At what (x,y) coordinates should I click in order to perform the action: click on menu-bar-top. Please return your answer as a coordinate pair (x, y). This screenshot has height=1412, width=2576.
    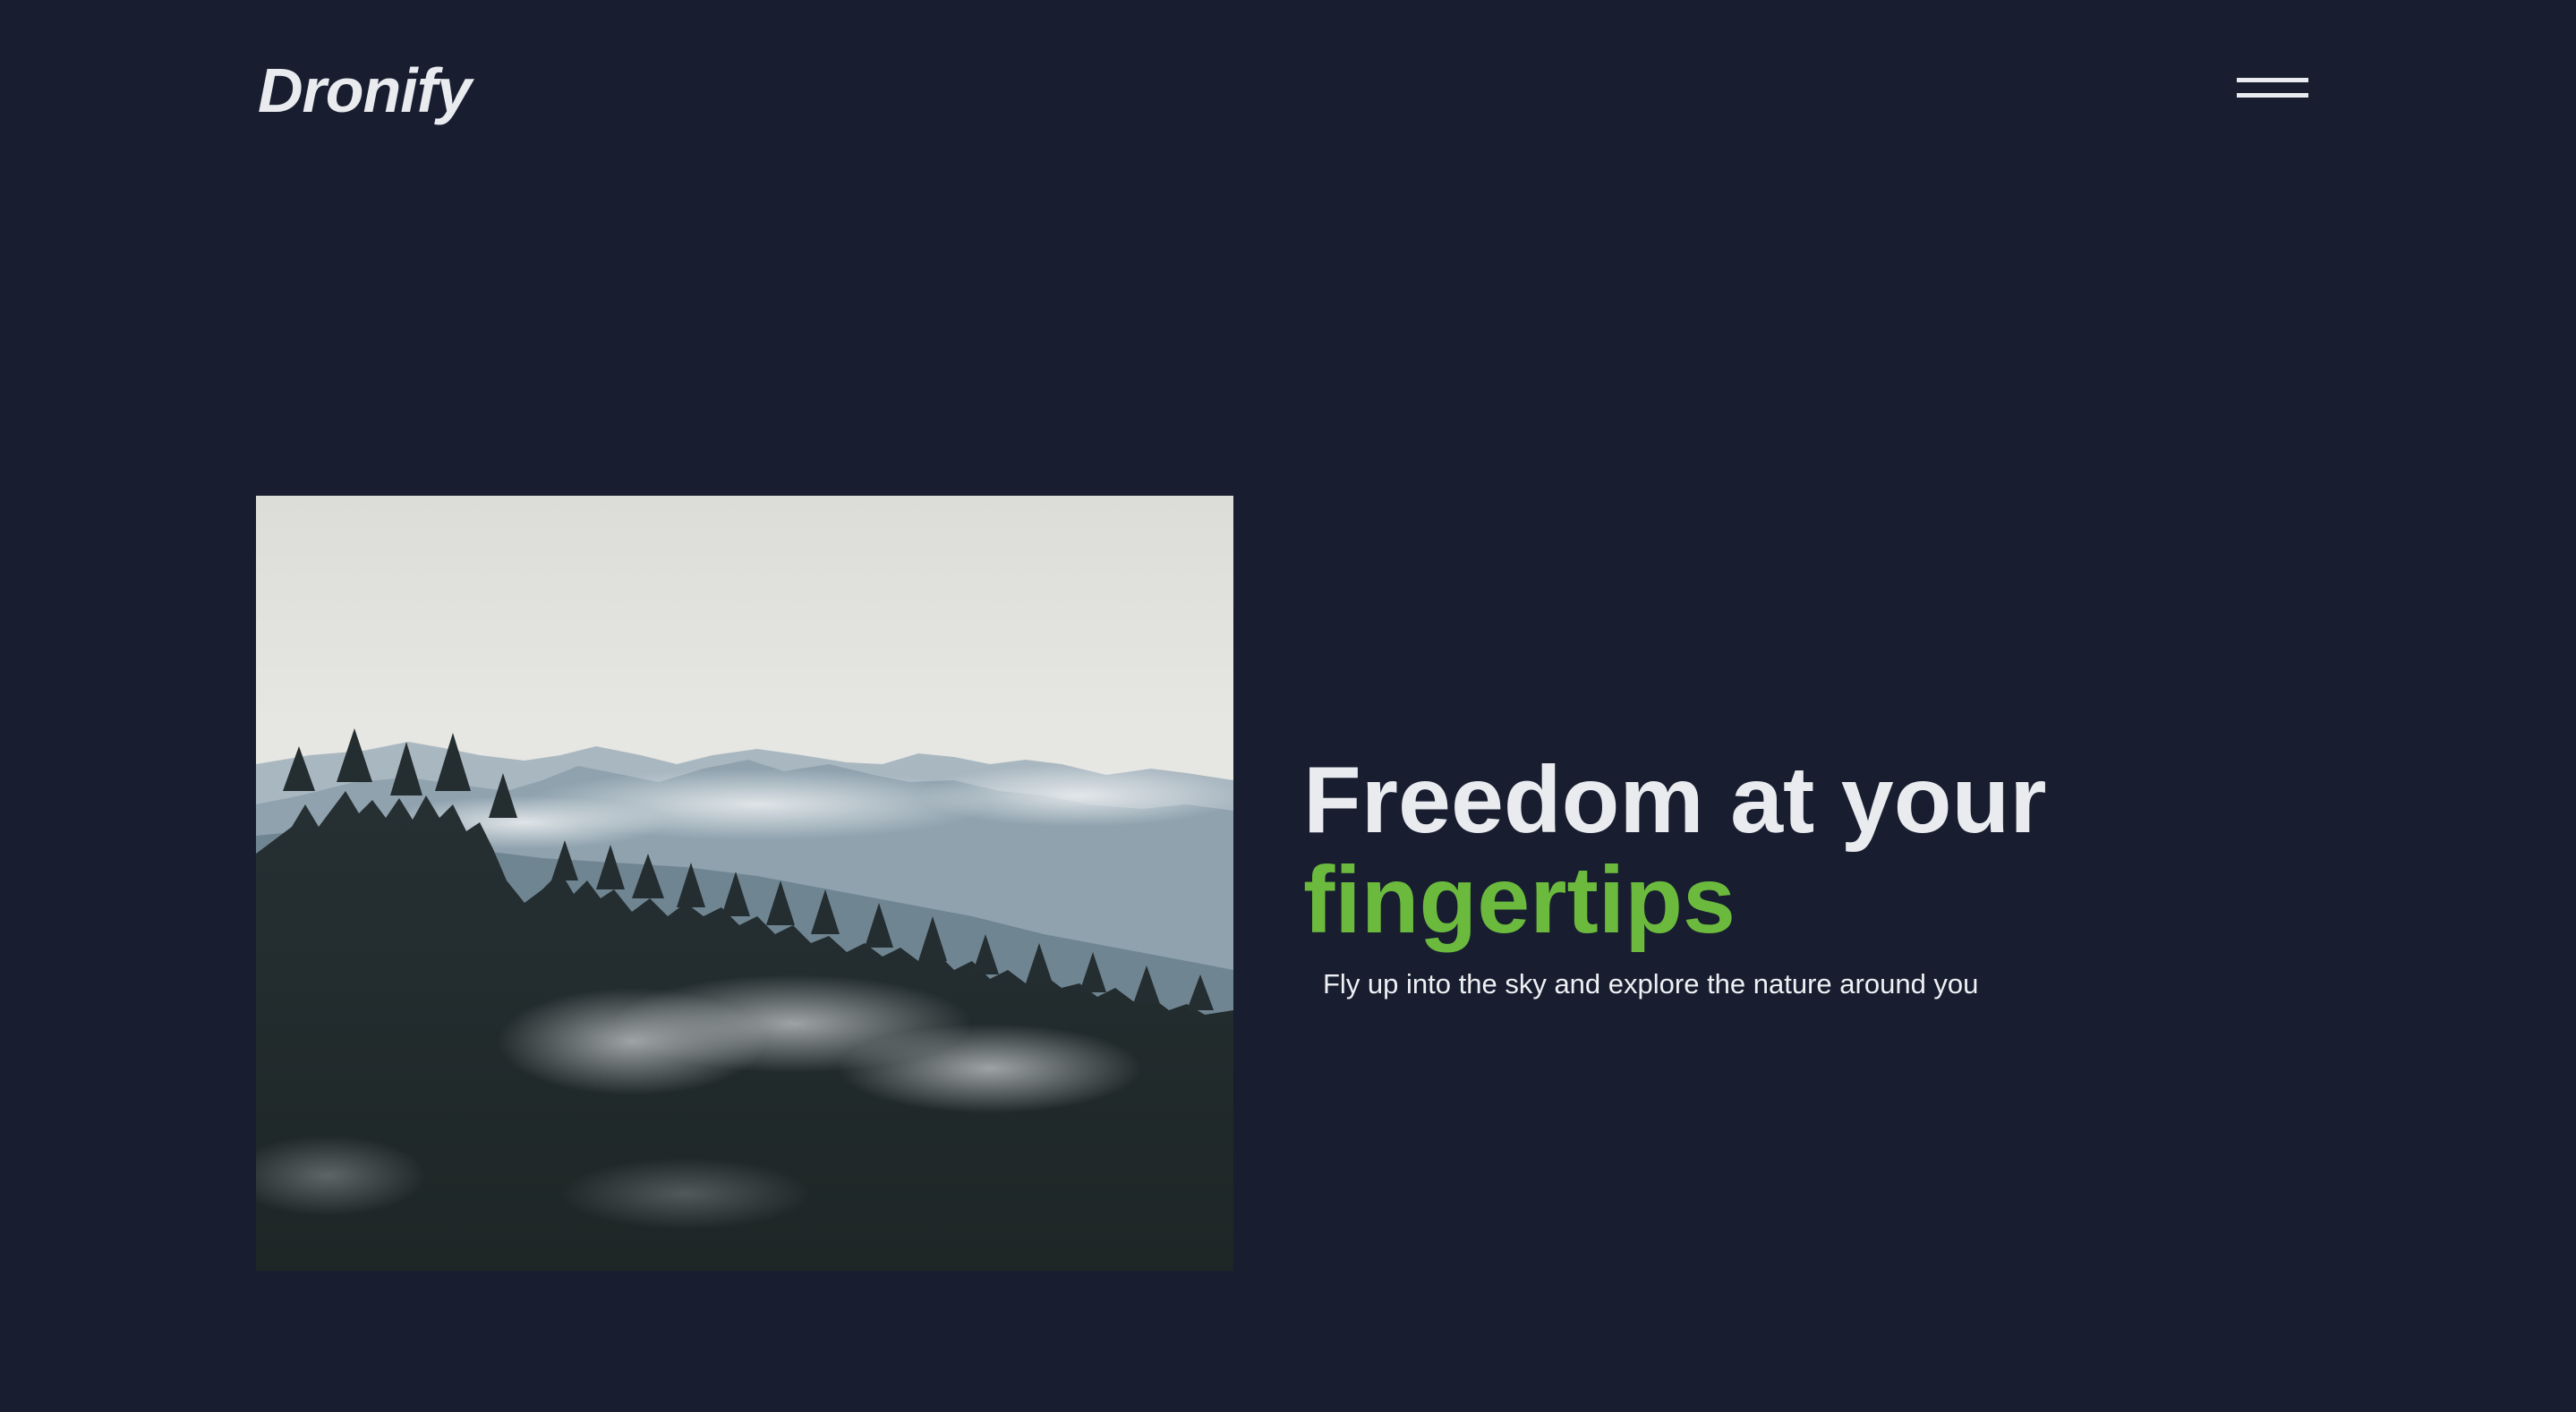
    Looking at the image, I should click on (2272, 80).